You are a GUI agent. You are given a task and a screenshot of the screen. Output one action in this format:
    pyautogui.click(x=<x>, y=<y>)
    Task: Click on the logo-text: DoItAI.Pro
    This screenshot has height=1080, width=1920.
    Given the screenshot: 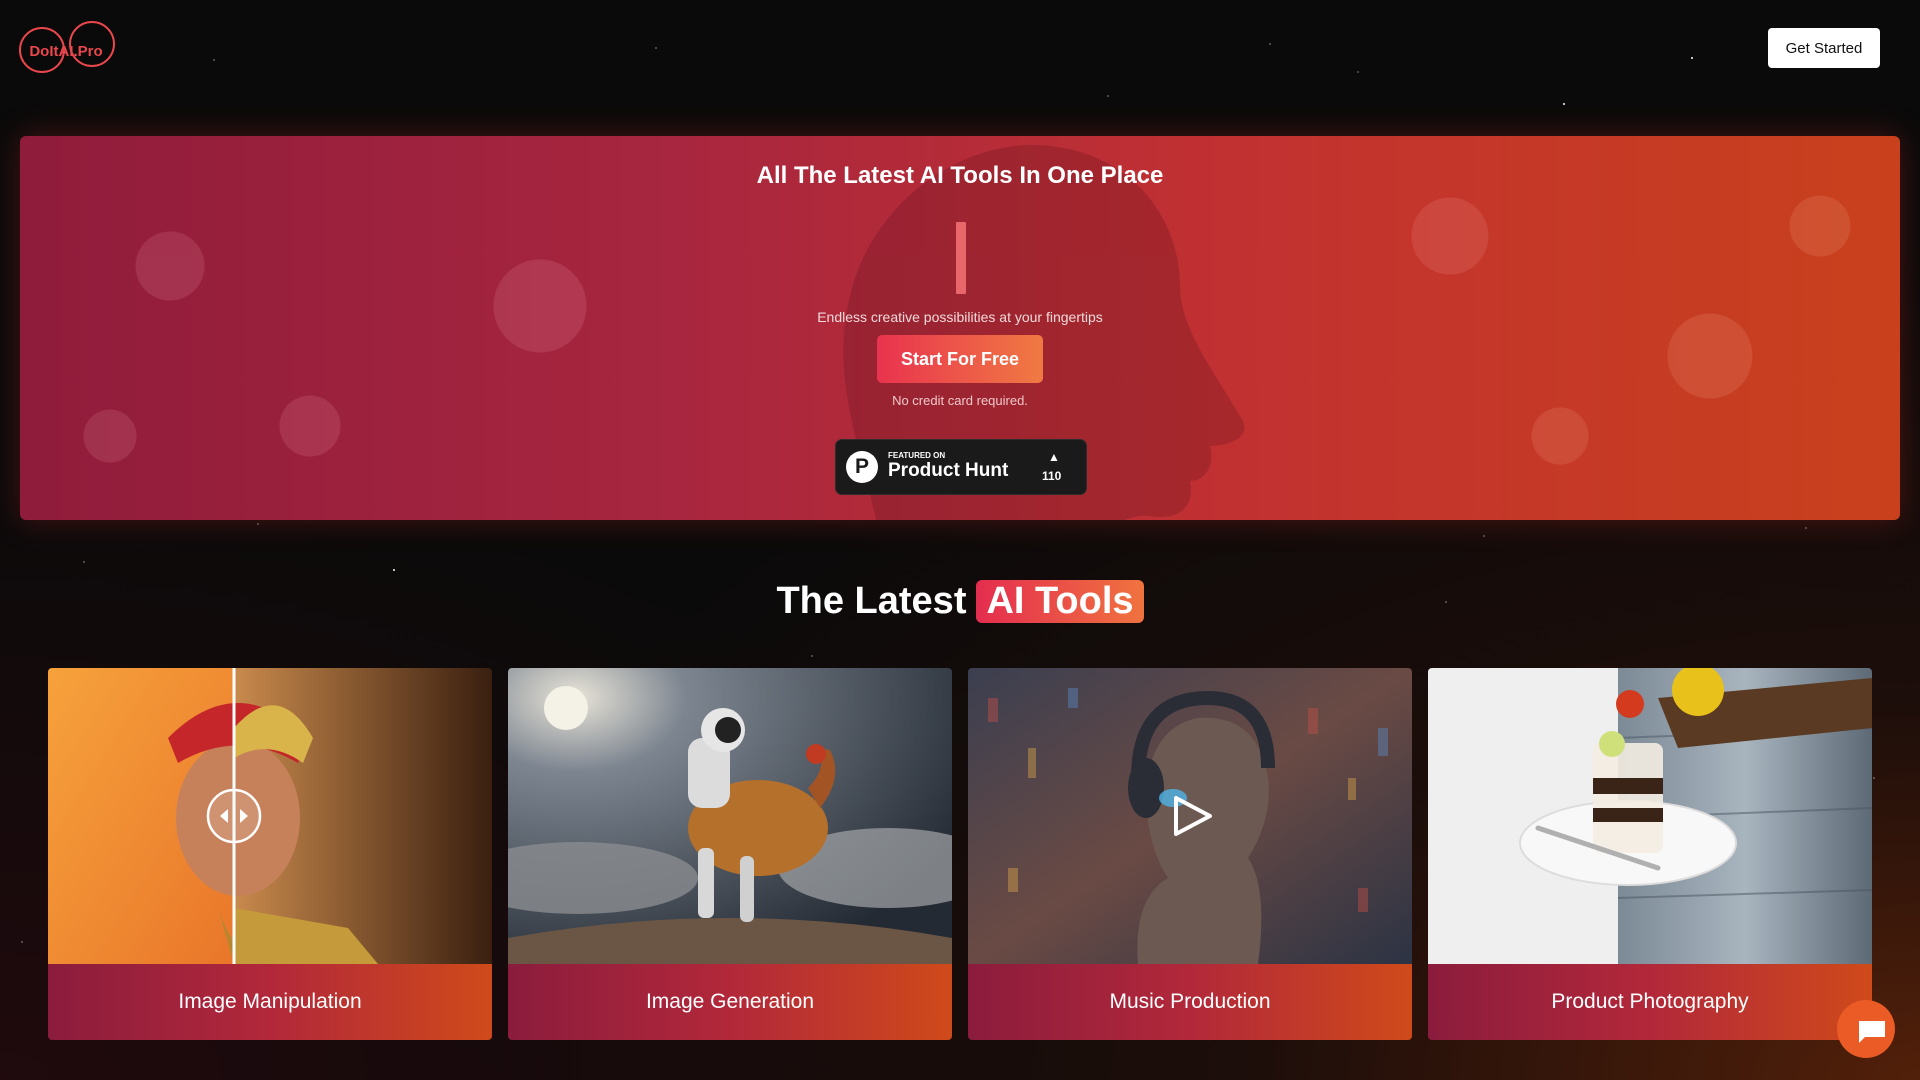 What is the action you would take?
    pyautogui.click(x=65, y=51)
    